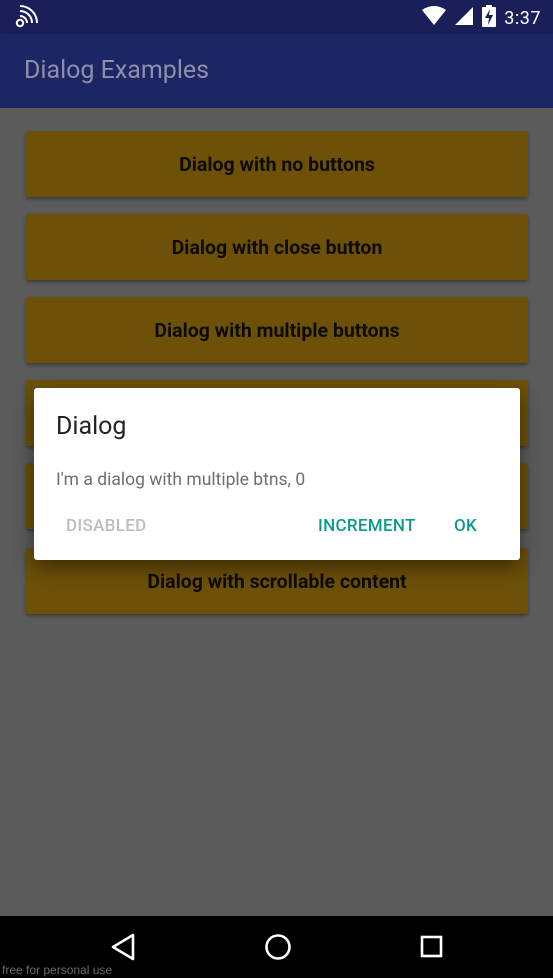  I want to click on disabled-button: DISABLED, so click(106, 526).